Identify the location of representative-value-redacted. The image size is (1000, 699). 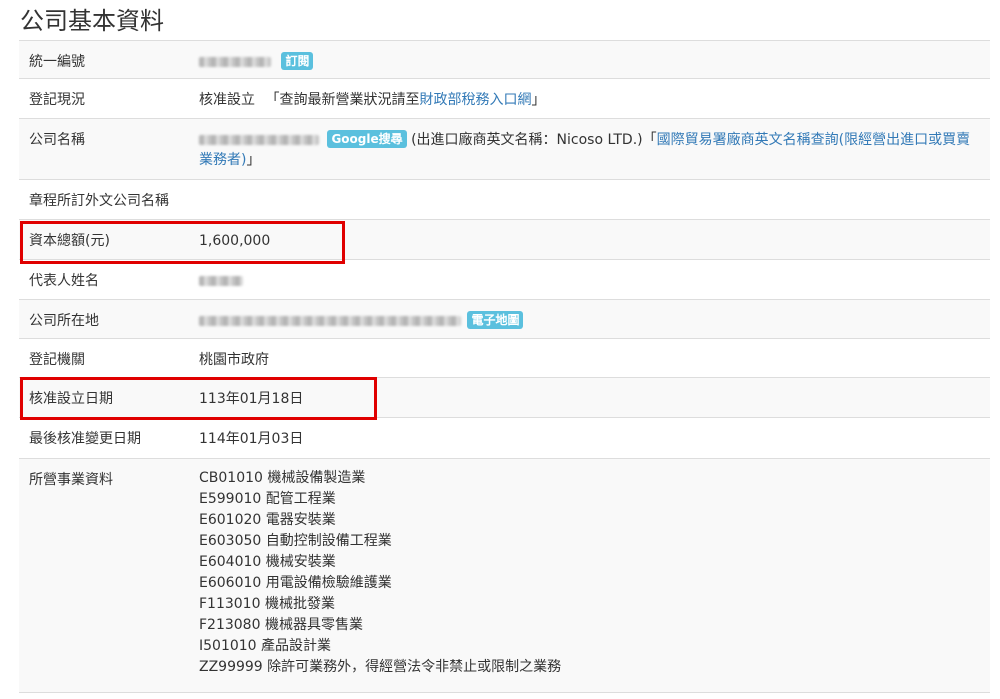
(221, 281).